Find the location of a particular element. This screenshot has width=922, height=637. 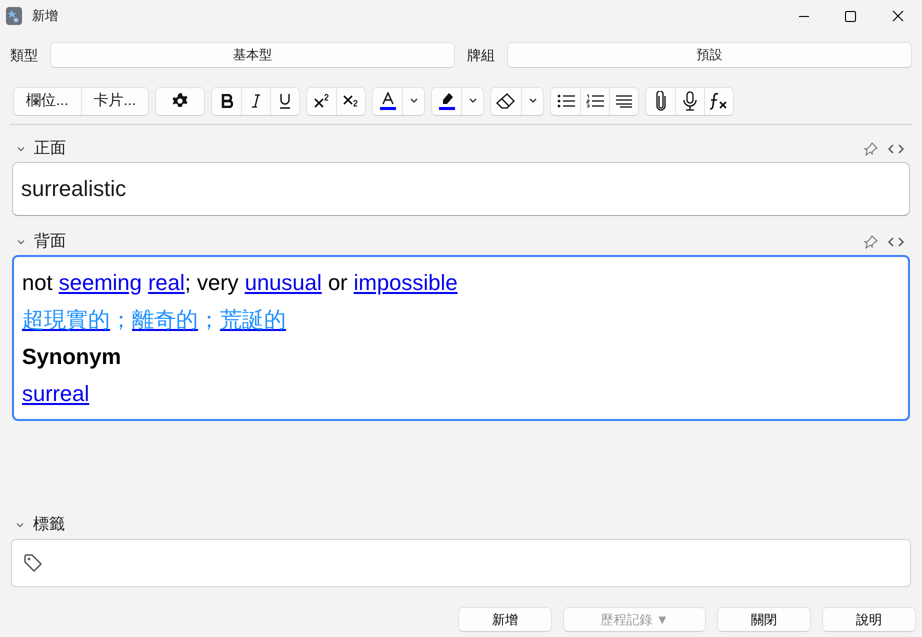

field-label: 正面 is located at coordinates (50, 148).